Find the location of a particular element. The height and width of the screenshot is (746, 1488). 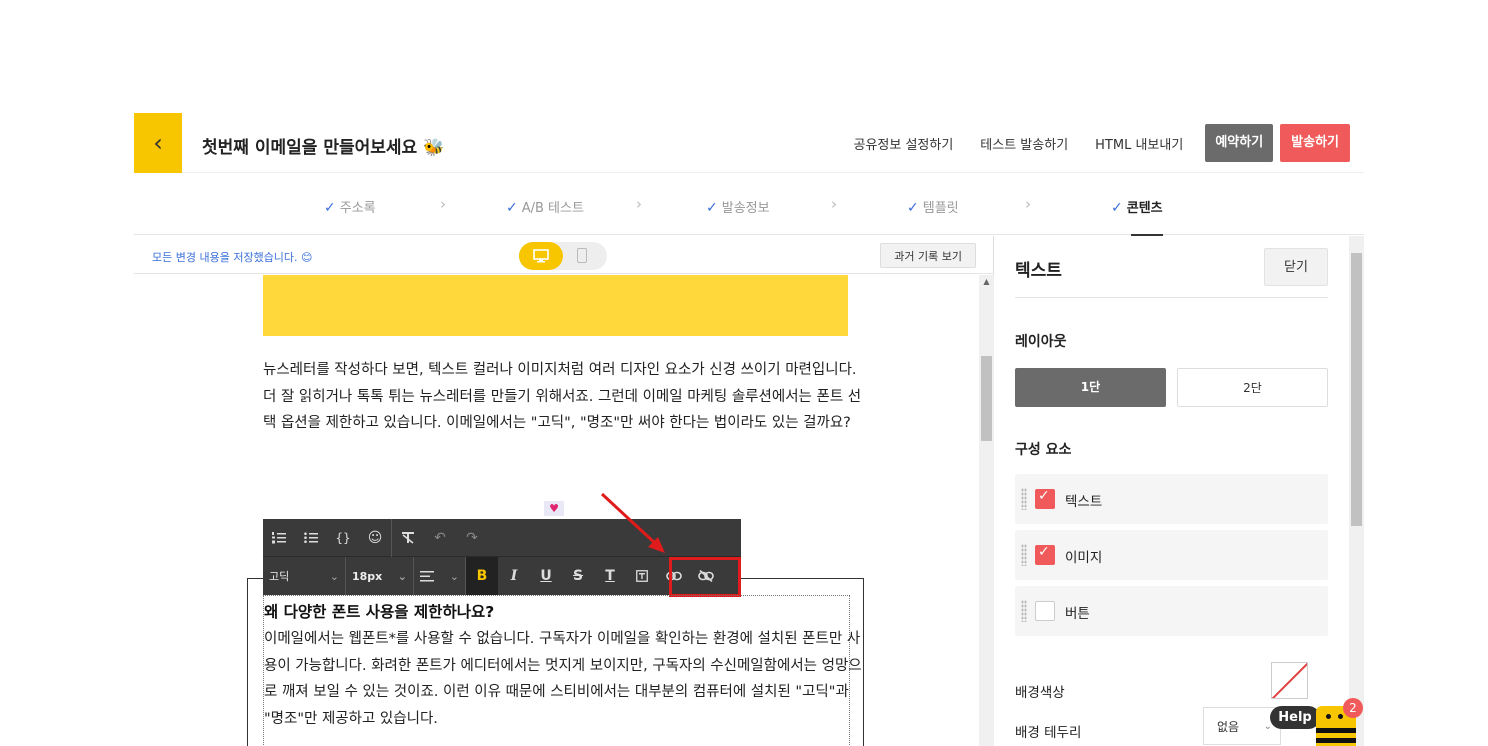

toolbar-row-1: {} ☺ ↶ ↷ is located at coordinates (502, 537).